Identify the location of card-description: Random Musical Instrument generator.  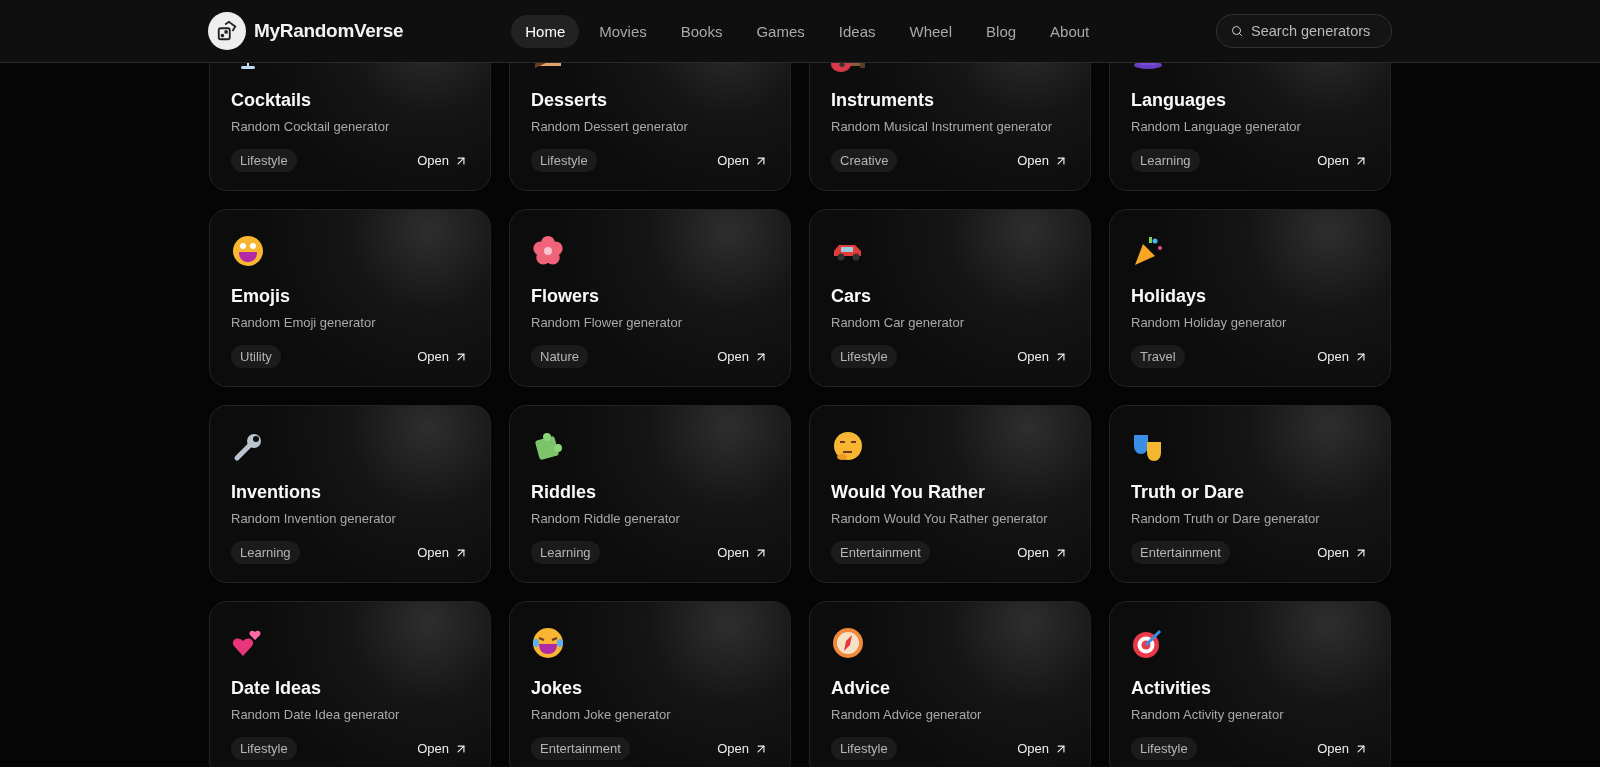
(942, 126).